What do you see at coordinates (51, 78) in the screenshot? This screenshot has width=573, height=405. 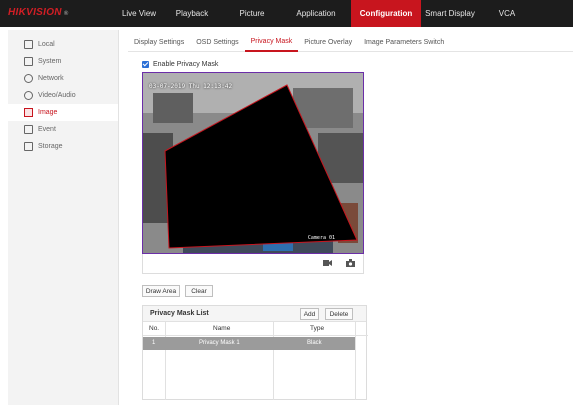 I see `sidebar-item-label: Network` at bounding box center [51, 78].